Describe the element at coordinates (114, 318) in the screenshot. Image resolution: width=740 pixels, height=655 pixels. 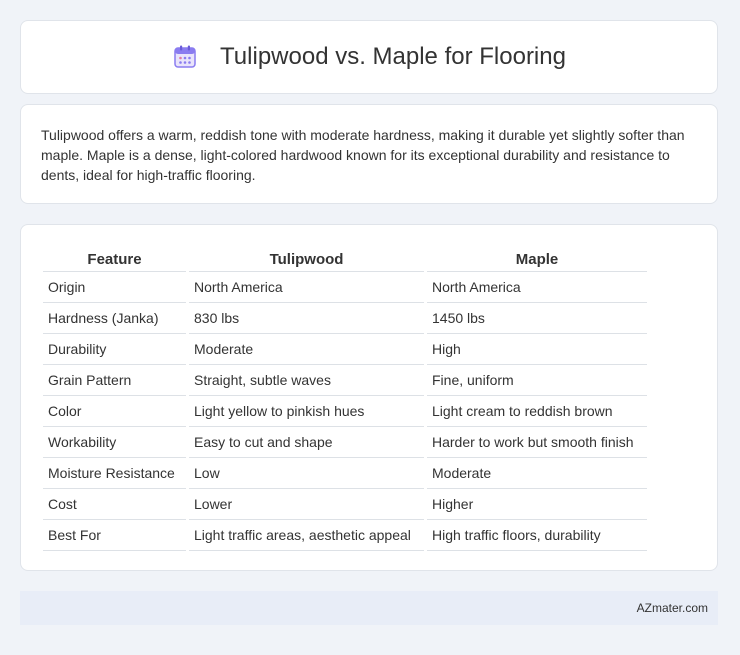
I see `feature-cell: Hardness (Janka)` at that location.